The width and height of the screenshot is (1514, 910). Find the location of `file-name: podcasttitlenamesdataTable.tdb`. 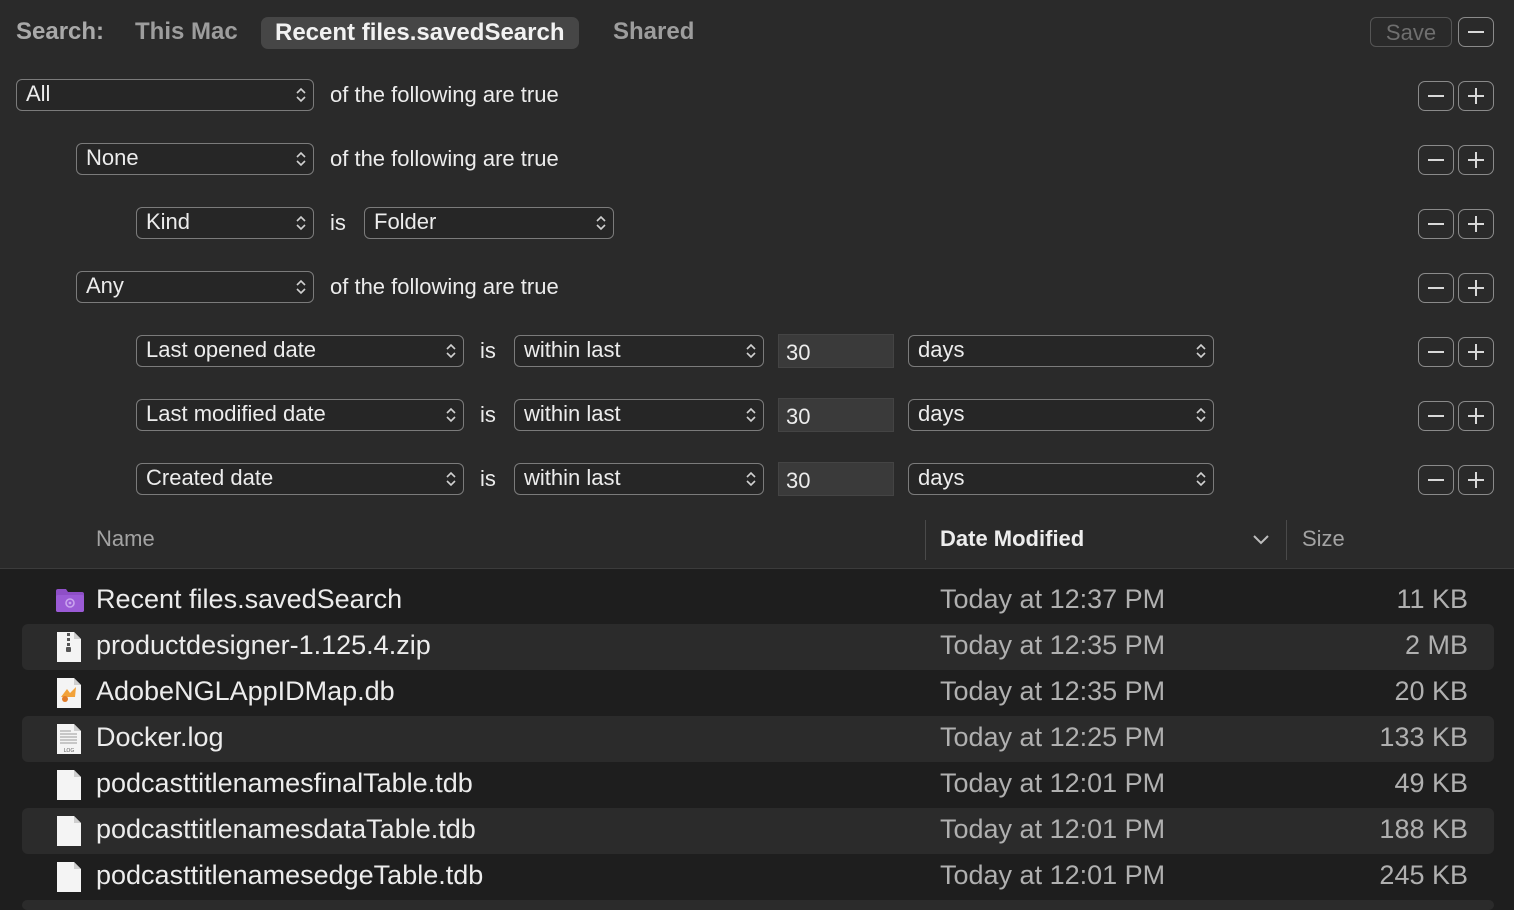

file-name: podcasttitlenamesdataTable.tdb is located at coordinates (286, 829).